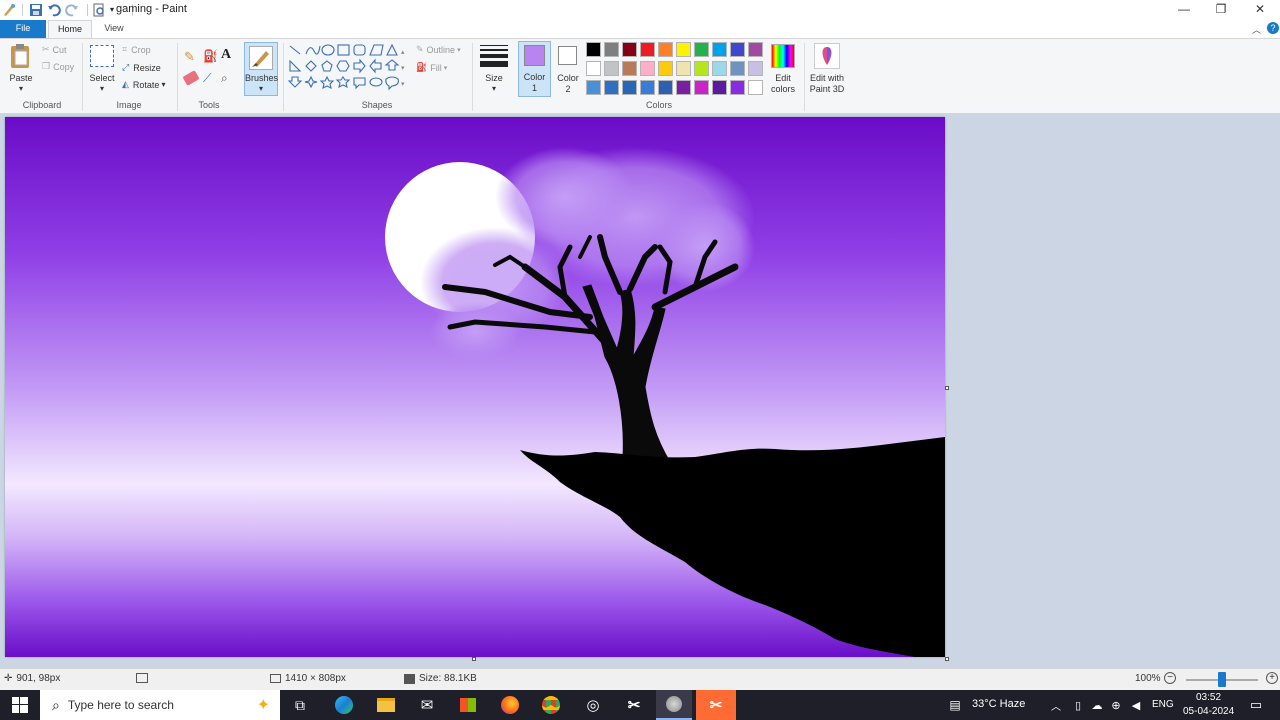 The image size is (1280, 720). Describe the element at coordinates (1097, 705) in the screenshot. I see `cloud-icon: ☁` at that location.